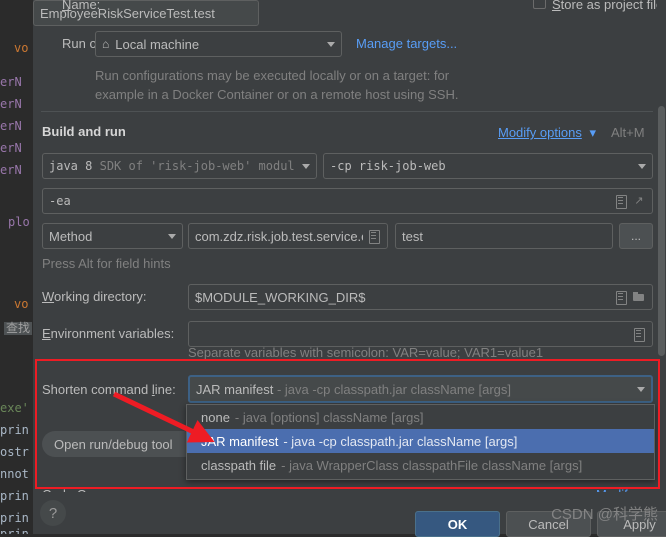 This screenshot has width=666, height=537. I want to click on dropdown-option-label: classpath file, so click(239, 465).